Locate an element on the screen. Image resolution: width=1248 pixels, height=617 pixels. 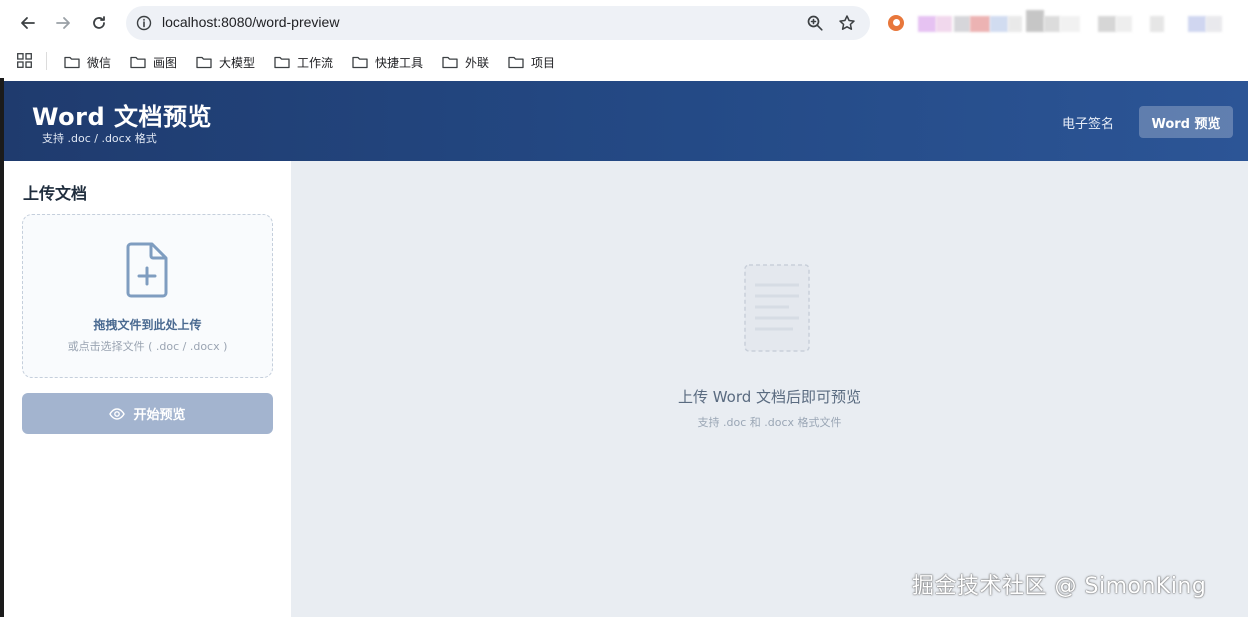
bookmark-folder: 项目 is located at coordinates (531, 62).